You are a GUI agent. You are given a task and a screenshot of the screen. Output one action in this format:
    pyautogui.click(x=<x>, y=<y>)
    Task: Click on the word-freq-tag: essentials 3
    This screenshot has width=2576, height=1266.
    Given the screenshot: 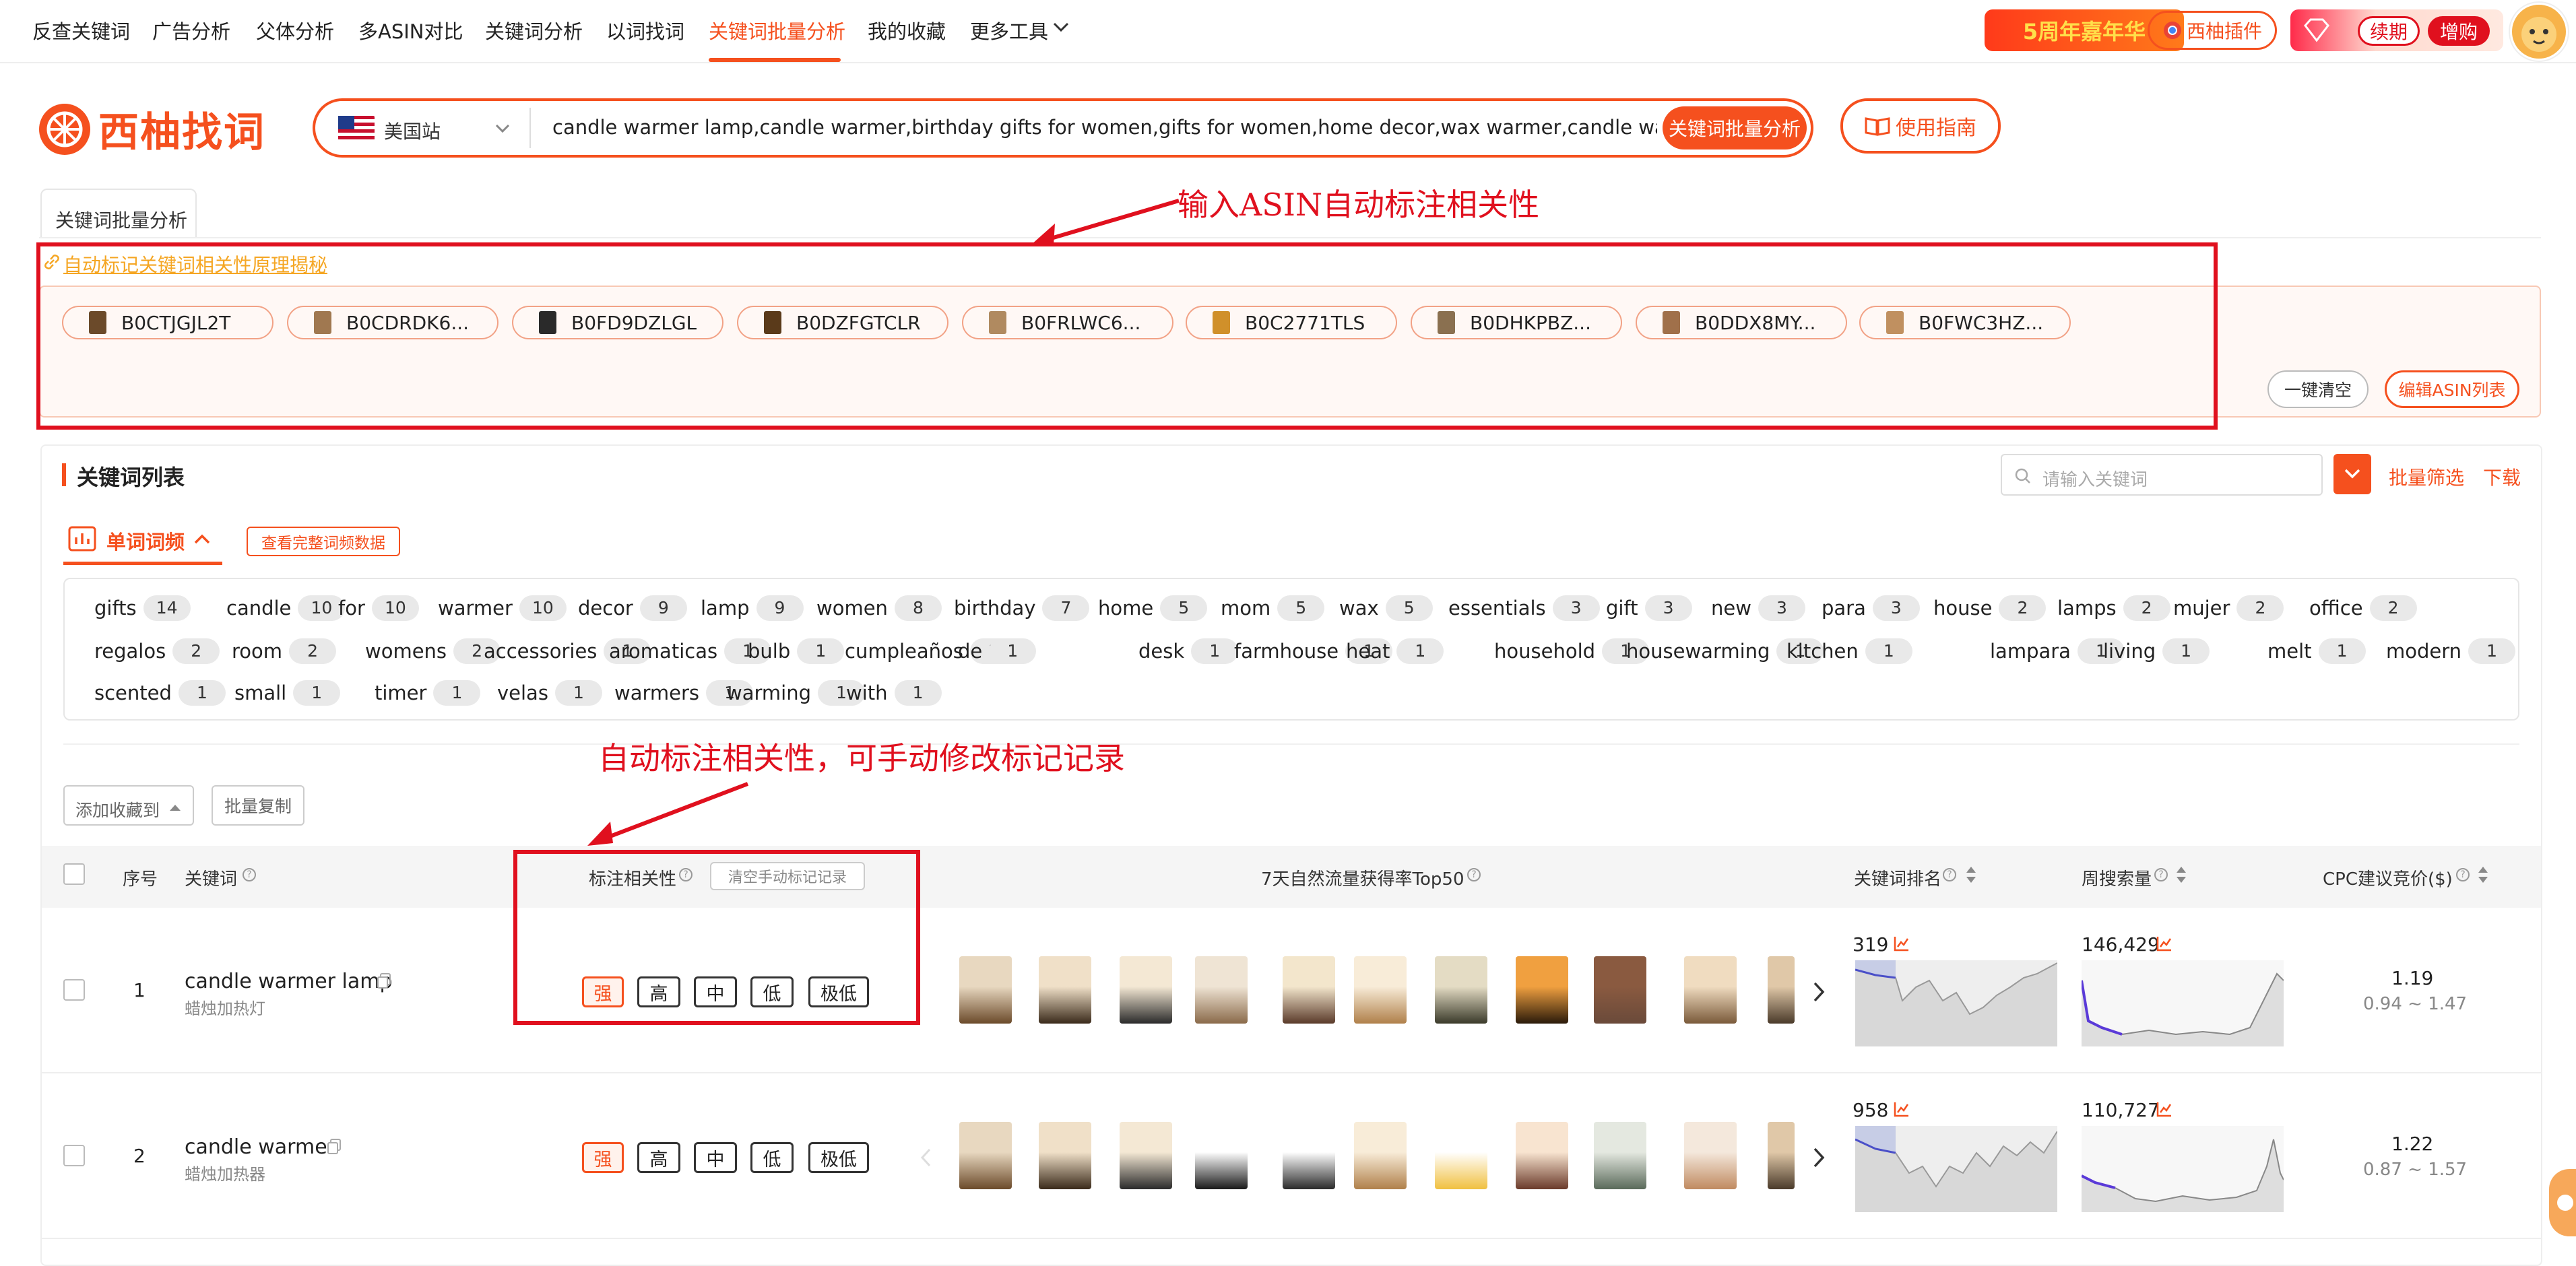 What is the action you would take?
    pyautogui.click(x=1524, y=608)
    